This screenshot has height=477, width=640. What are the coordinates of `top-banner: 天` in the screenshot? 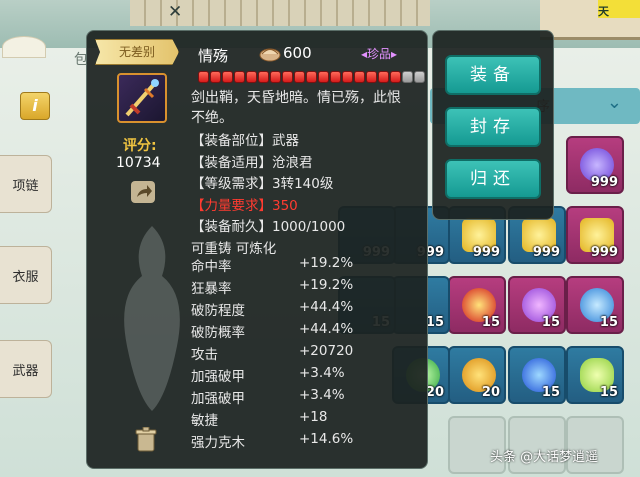 It's located at (619, 9).